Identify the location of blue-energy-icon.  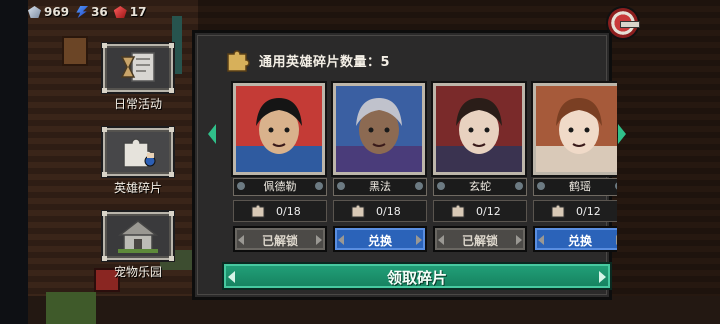
(82, 12).